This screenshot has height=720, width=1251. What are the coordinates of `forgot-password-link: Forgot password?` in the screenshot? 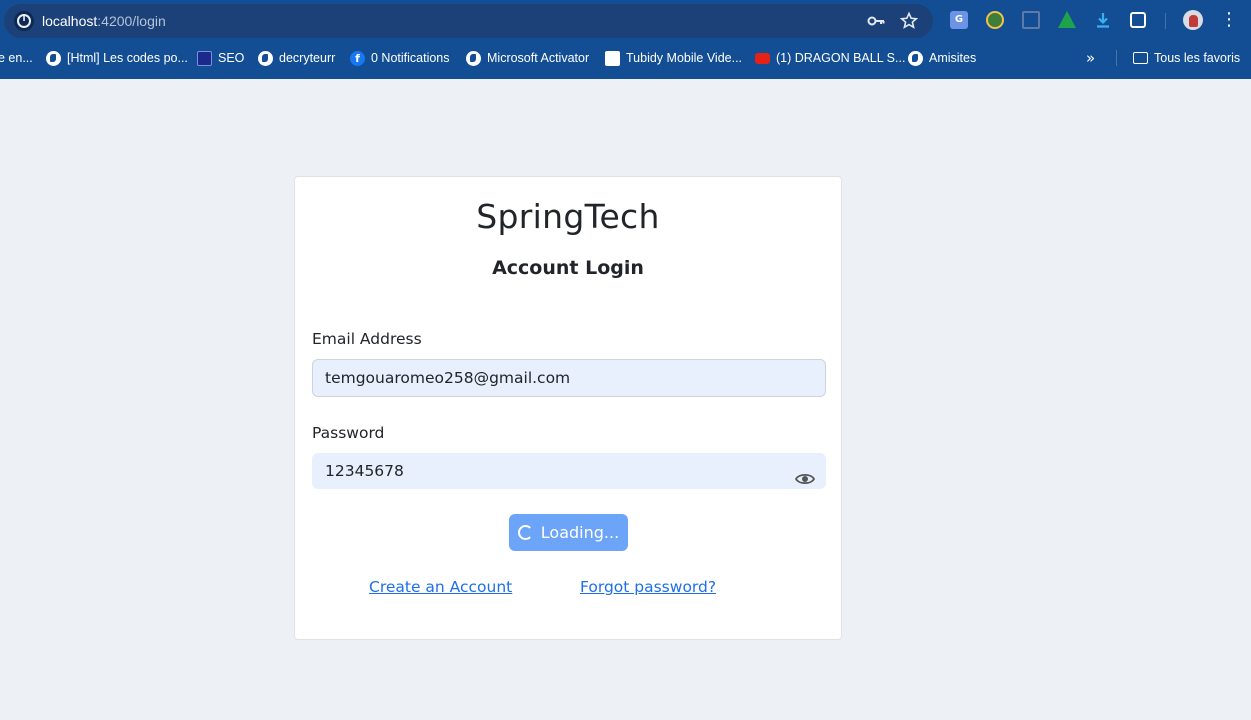 It's located at (648, 587).